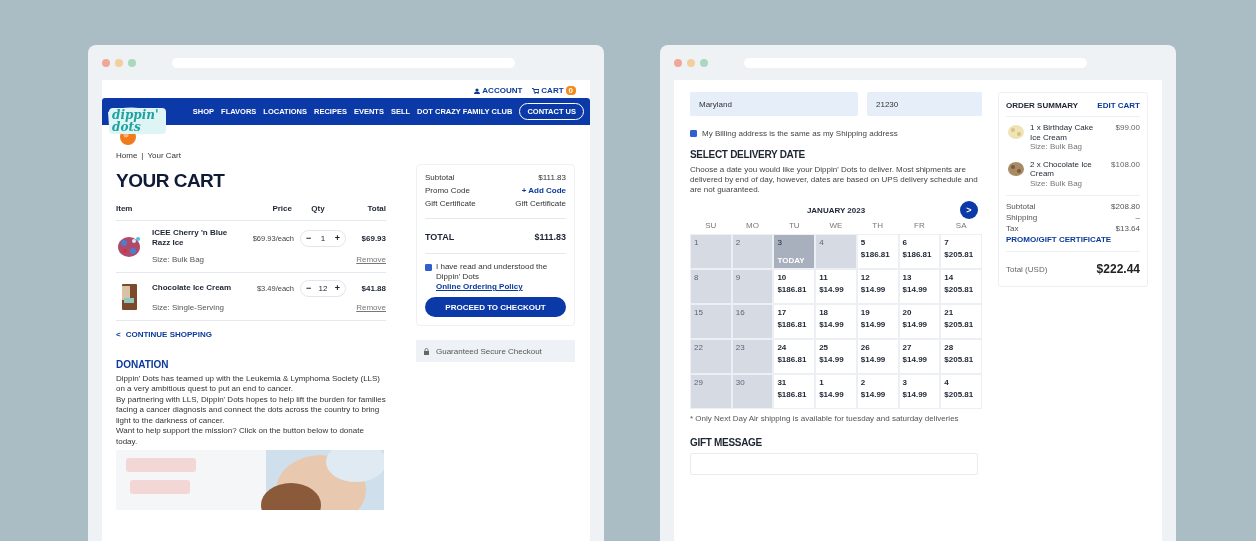 The width and height of the screenshot is (1256, 541). I want to click on calendar-day: 13 $14.99, so click(919, 286).